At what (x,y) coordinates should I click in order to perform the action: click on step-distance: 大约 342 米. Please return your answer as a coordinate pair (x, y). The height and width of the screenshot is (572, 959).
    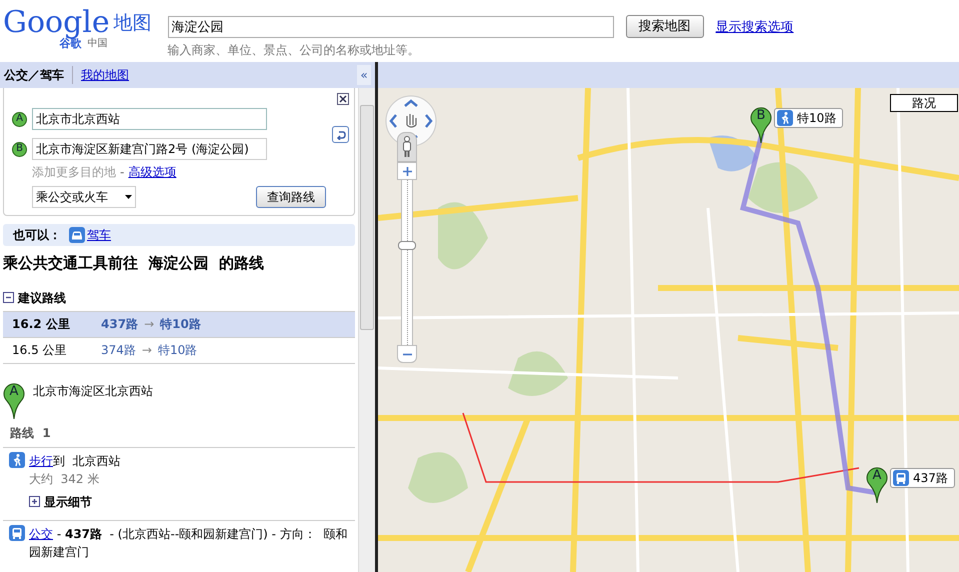
    Looking at the image, I should click on (64, 479).